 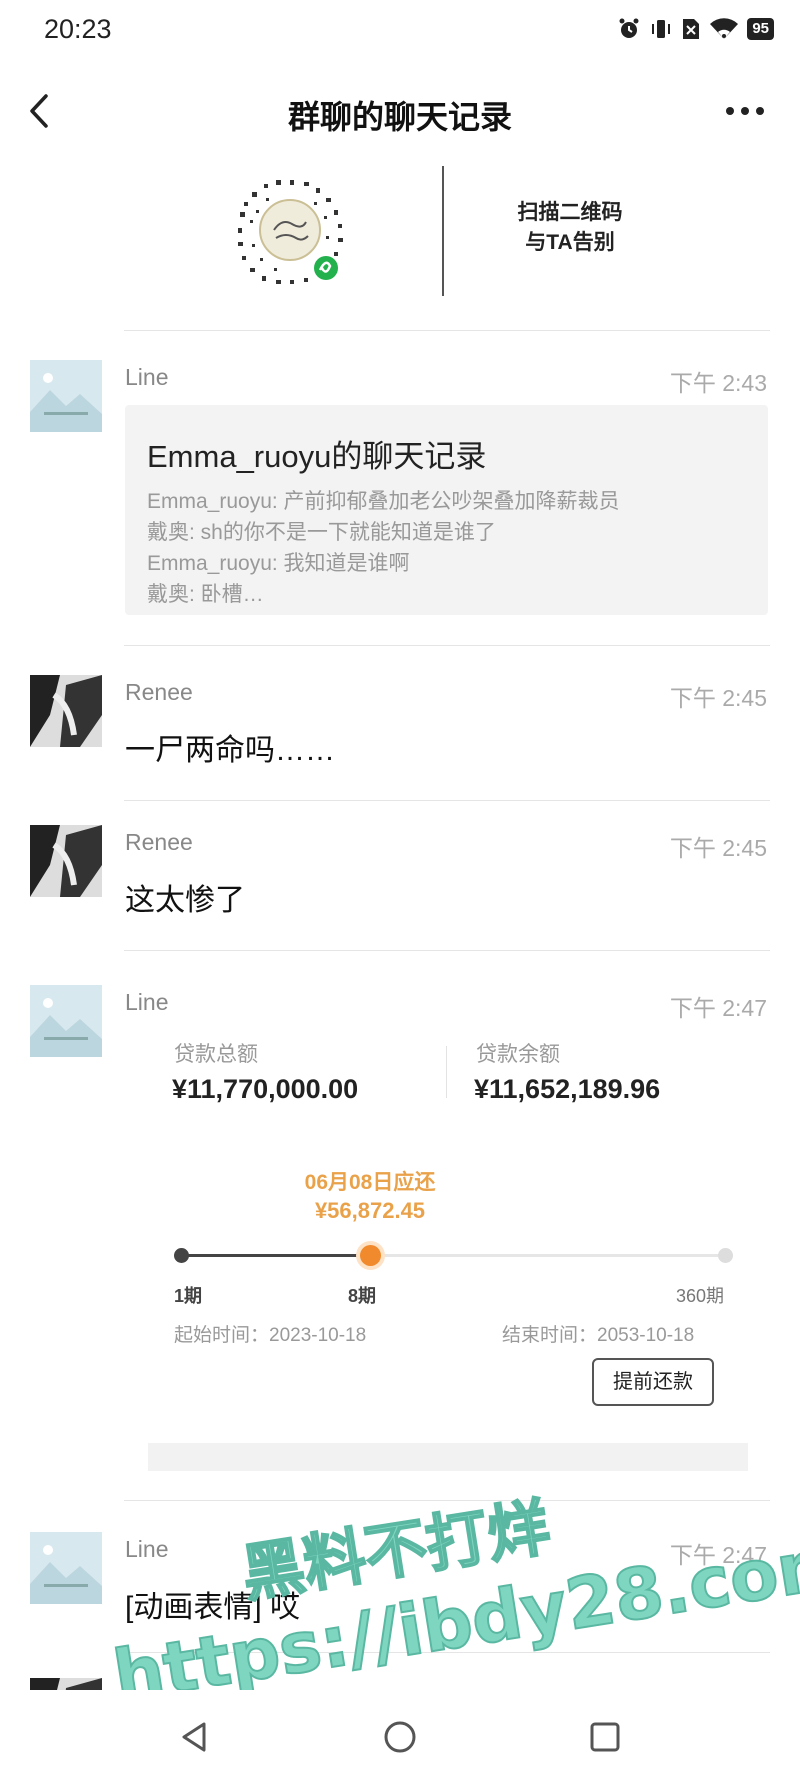 What do you see at coordinates (276, 1255) in the screenshot?
I see `progress-completed-track` at bounding box center [276, 1255].